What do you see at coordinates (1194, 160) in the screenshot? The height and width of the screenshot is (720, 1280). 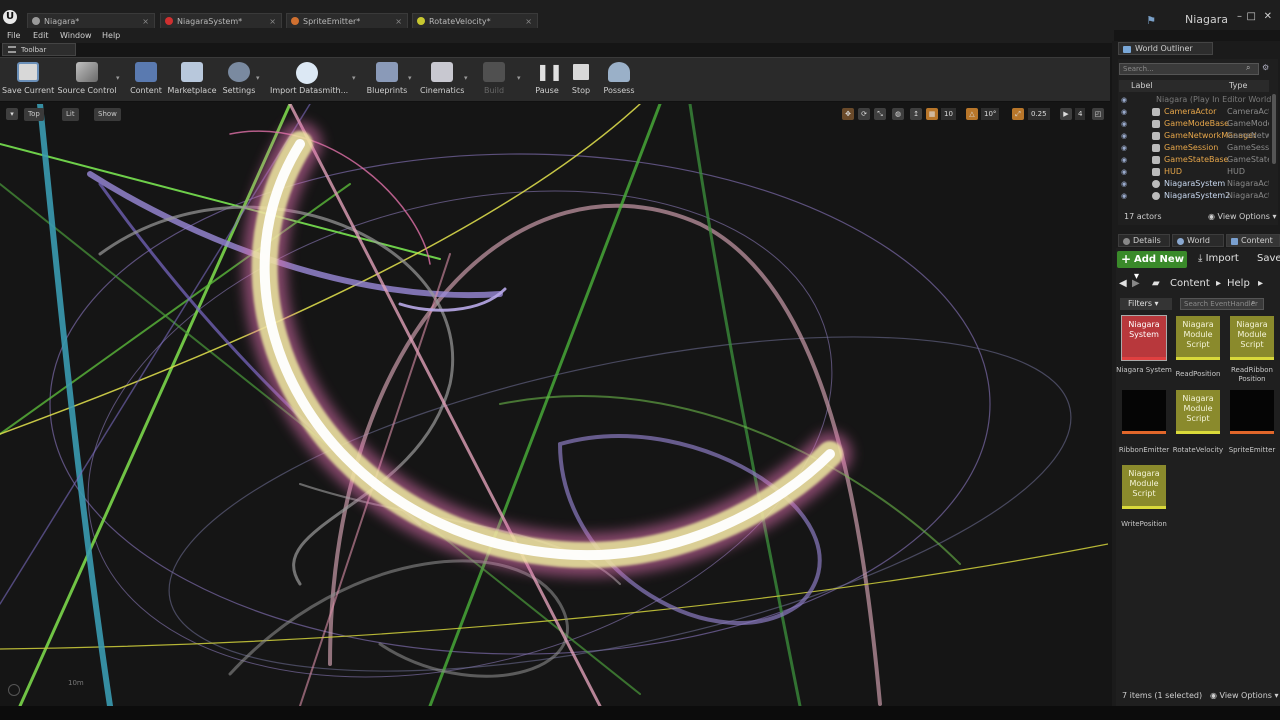 I see `outliner-row: ◉ GameStateBase GameStateBase` at bounding box center [1194, 160].